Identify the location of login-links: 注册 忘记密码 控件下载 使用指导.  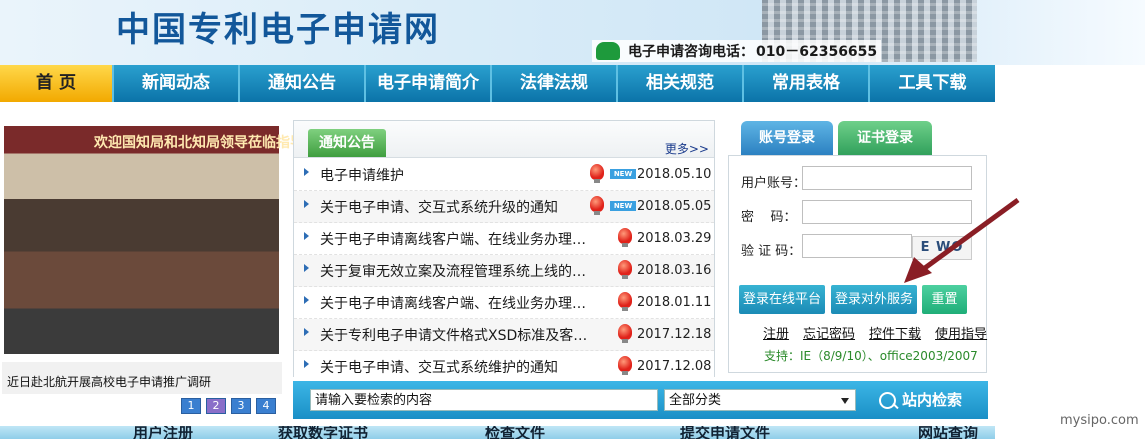
(875, 332).